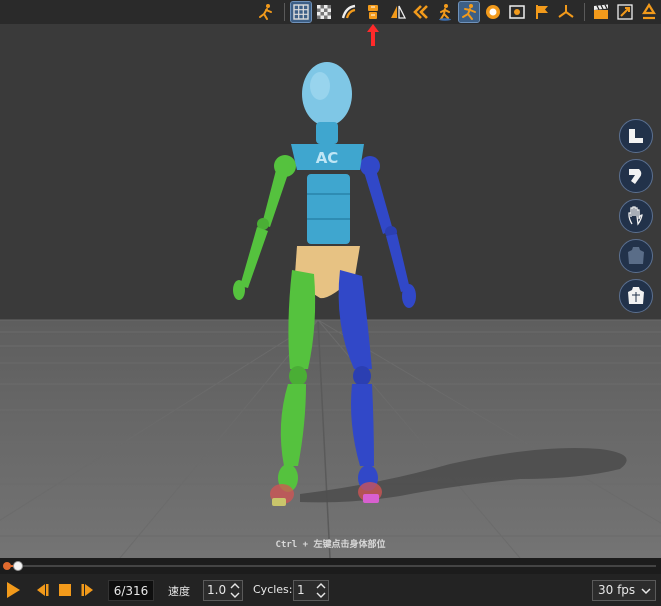 This screenshot has height=606, width=661. What do you see at coordinates (330, 590) in the screenshot?
I see `playback-controls: 6/316 速度 1.0 Cycles: 1 30 fps` at bounding box center [330, 590].